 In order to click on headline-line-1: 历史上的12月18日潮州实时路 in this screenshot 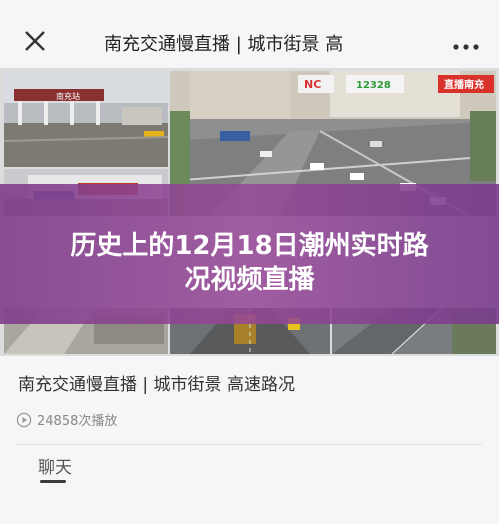, I will do `click(249, 246)`.